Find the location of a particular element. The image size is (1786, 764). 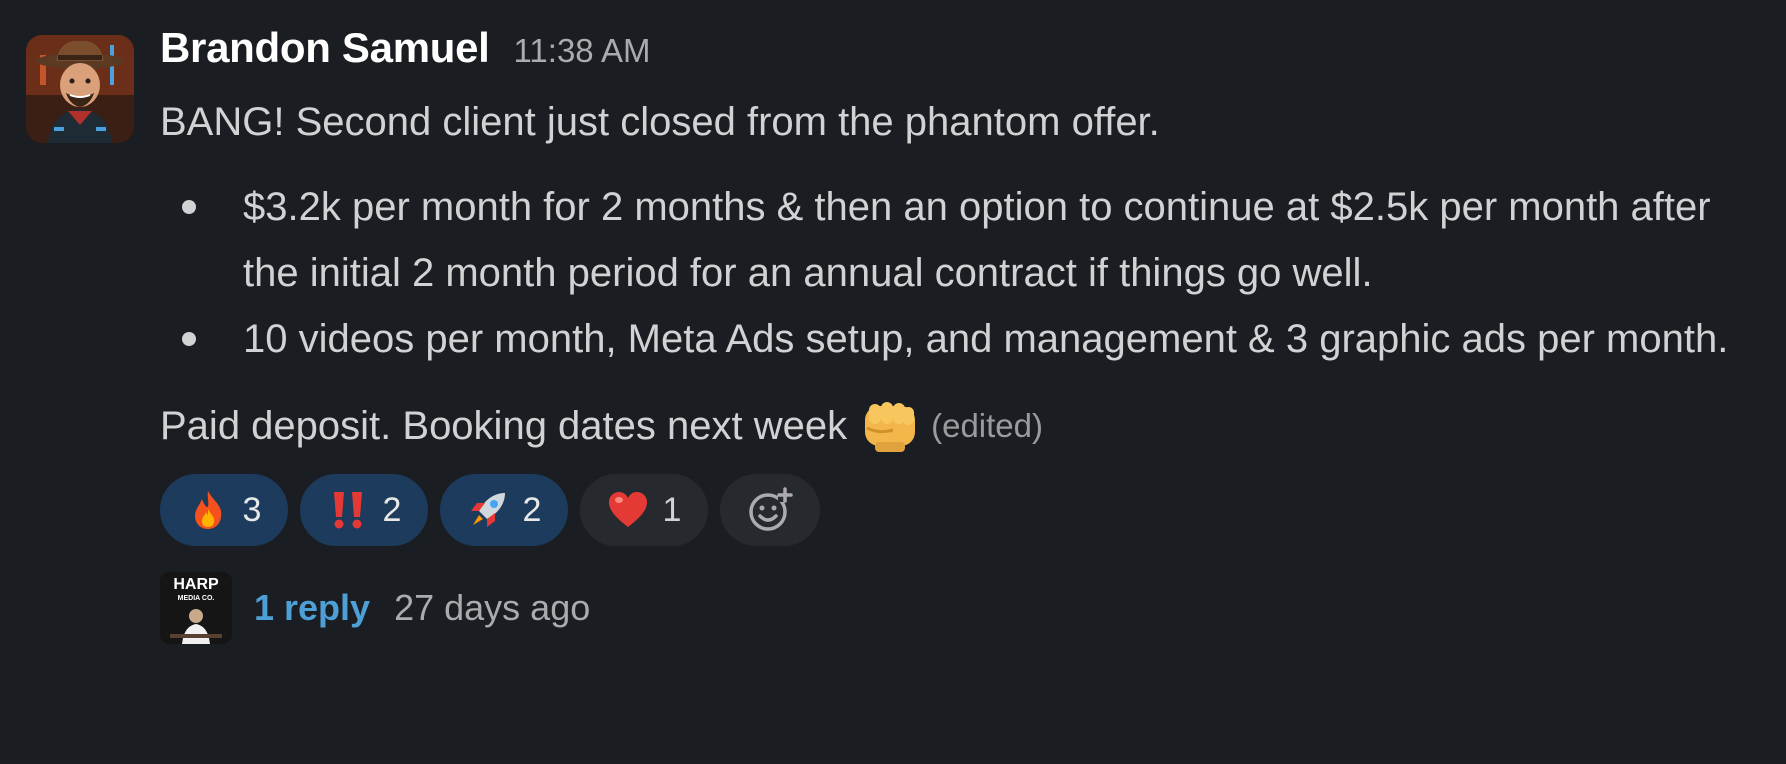

harp-media-logo-icon: HARP MEDIA CO. is located at coordinates (196, 608).